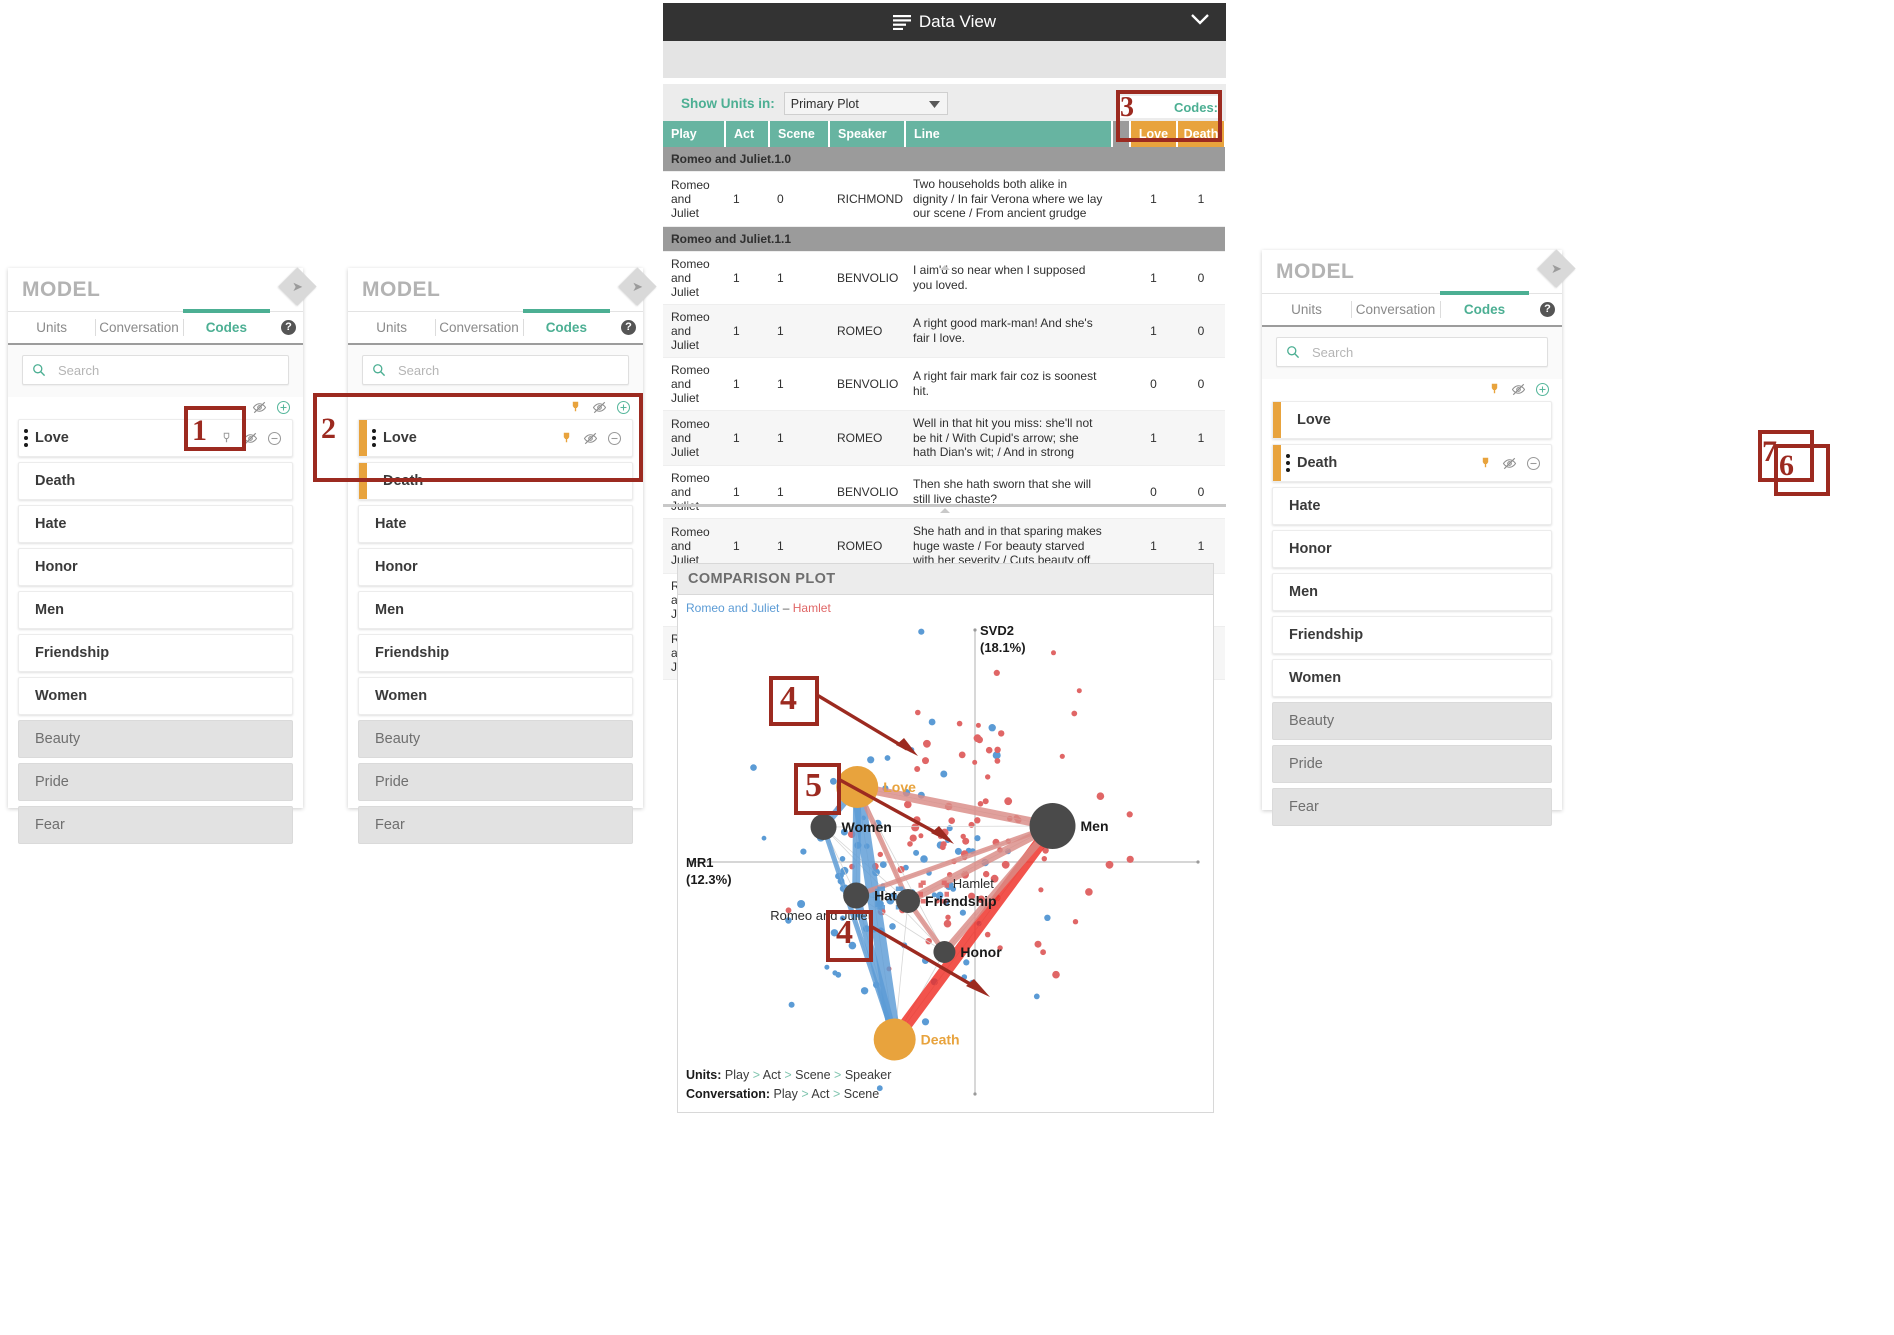 Image resolution: width=1894 pixels, height=1335 pixels. I want to click on show-units-select: Primary Plot, so click(865, 103).